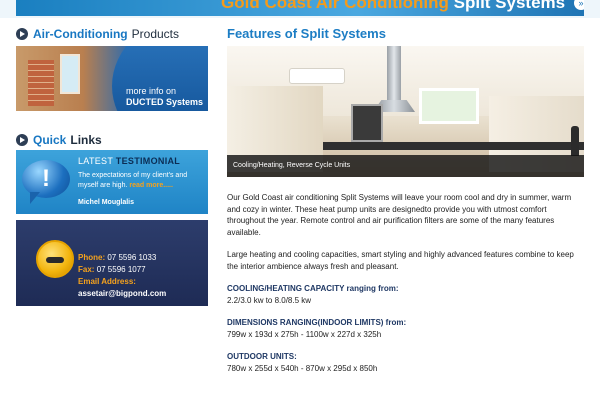 Image resolution: width=600 pixels, height=400 pixels. I want to click on fax-value: 07 5596 1077, so click(121, 269).